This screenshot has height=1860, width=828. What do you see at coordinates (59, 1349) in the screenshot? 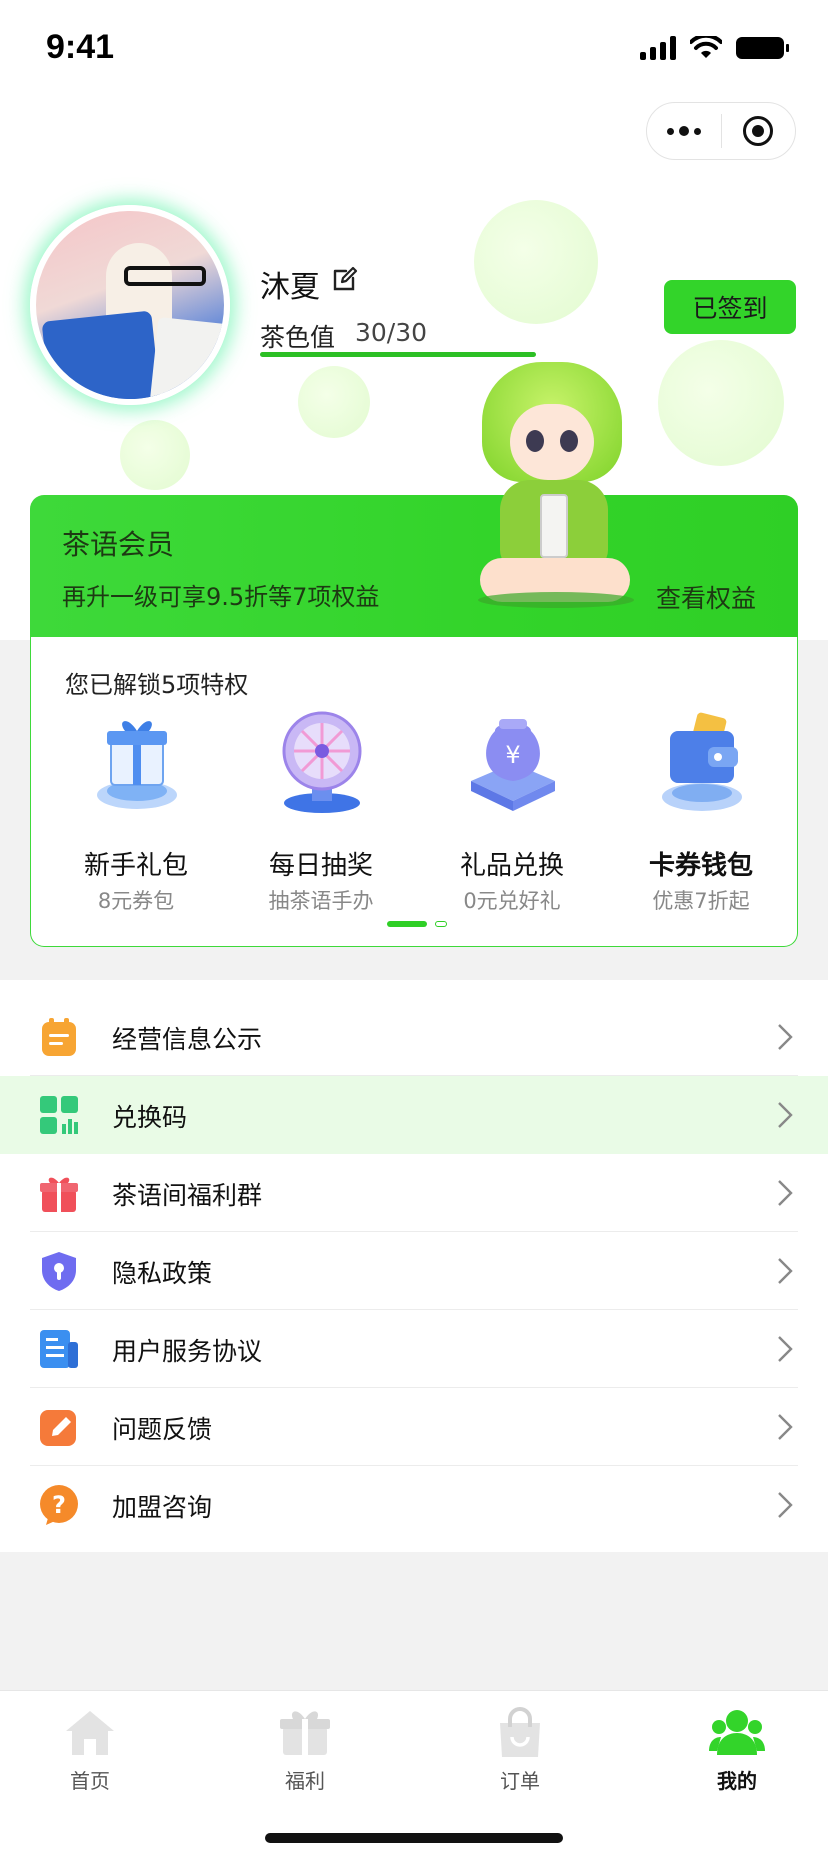
I see `document-icon` at bounding box center [59, 1349].